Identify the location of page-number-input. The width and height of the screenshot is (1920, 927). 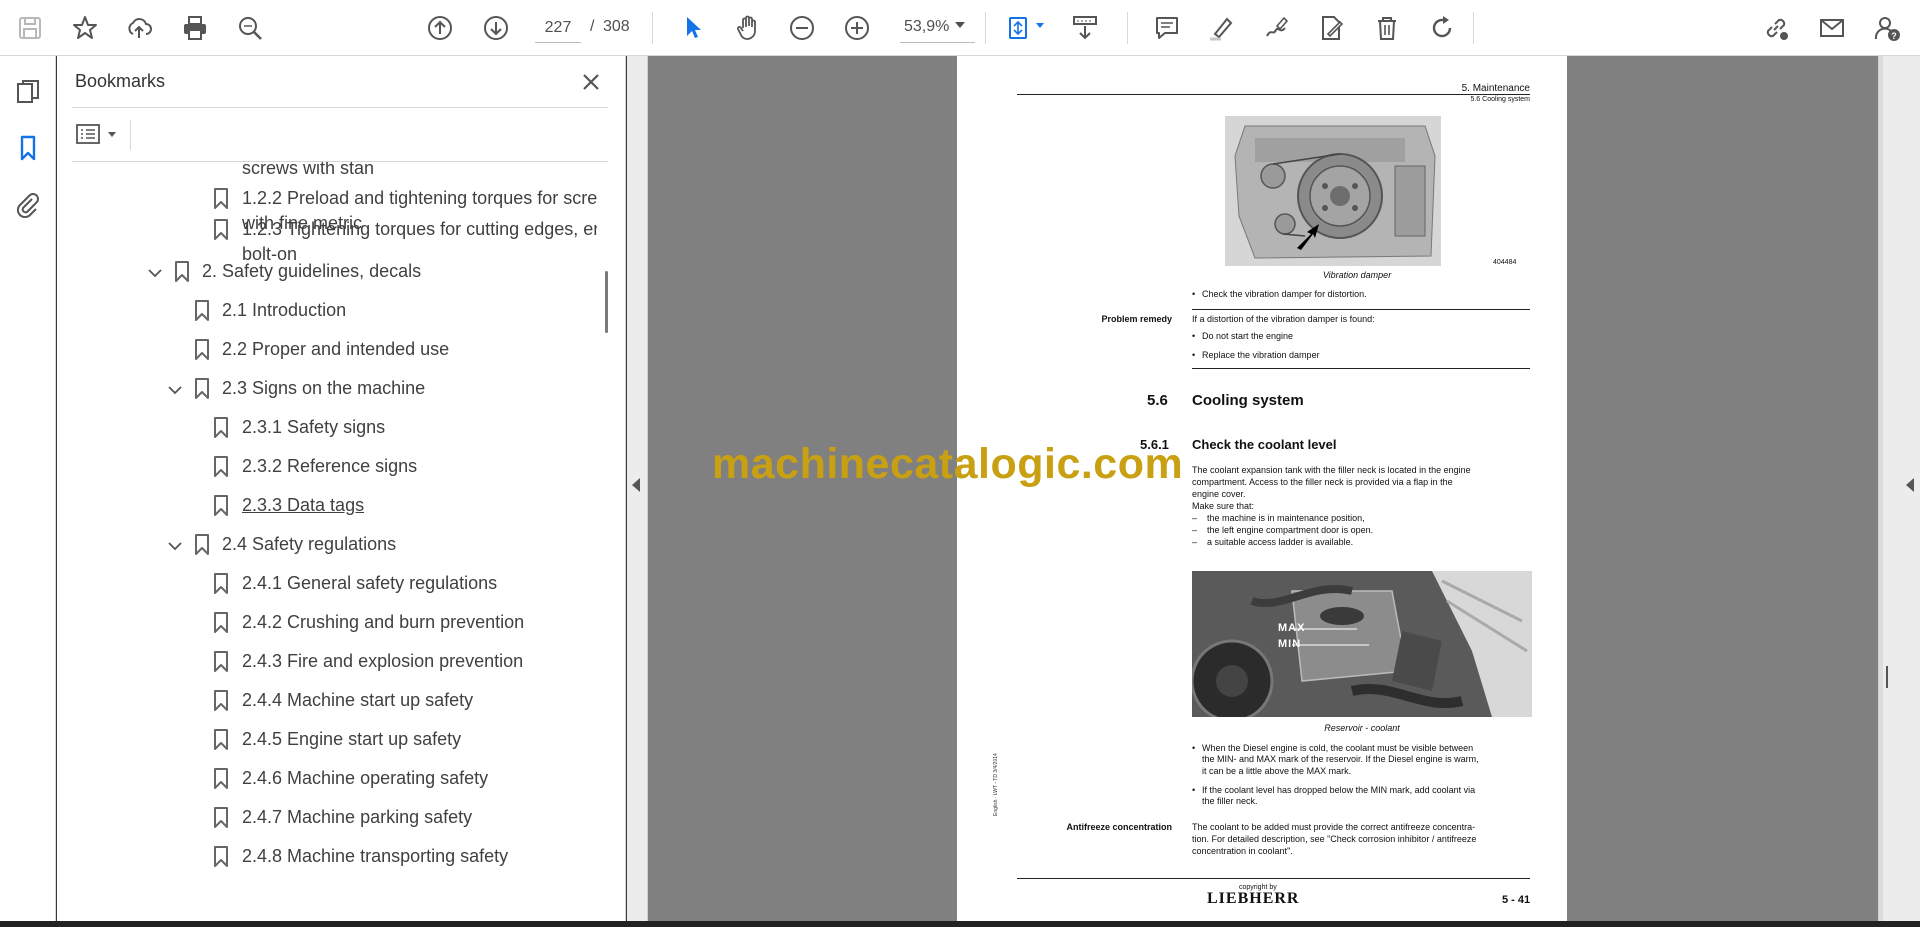
(558, 28).